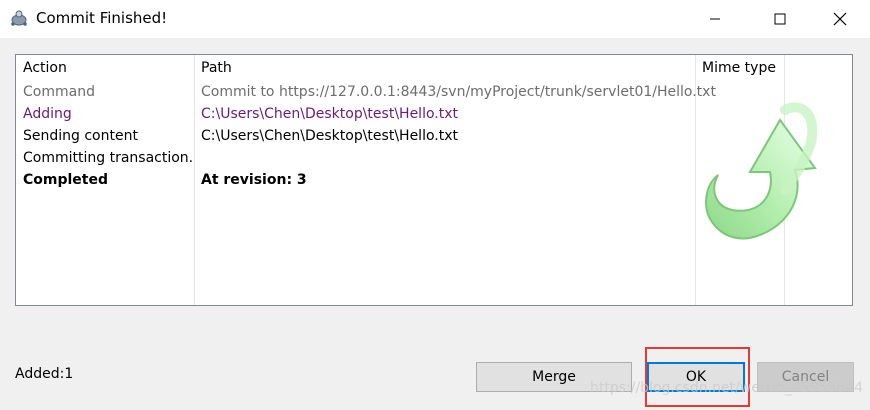  What do you see at coordinates (59, 92) in the screenshot?
I see `row-action: Command` at bounding box center [59, 92].